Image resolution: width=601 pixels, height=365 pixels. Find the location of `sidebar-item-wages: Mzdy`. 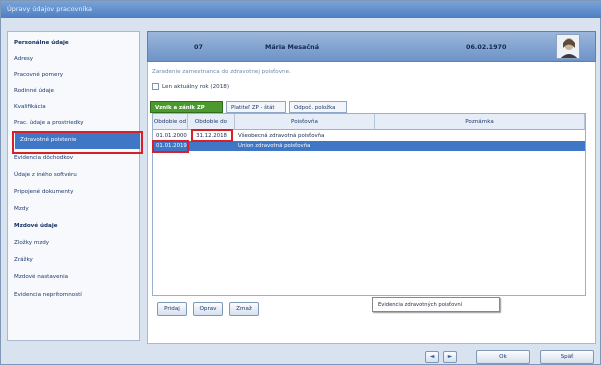

sidebar-item-wages: Mzdy is located at coordinates (73, 210).